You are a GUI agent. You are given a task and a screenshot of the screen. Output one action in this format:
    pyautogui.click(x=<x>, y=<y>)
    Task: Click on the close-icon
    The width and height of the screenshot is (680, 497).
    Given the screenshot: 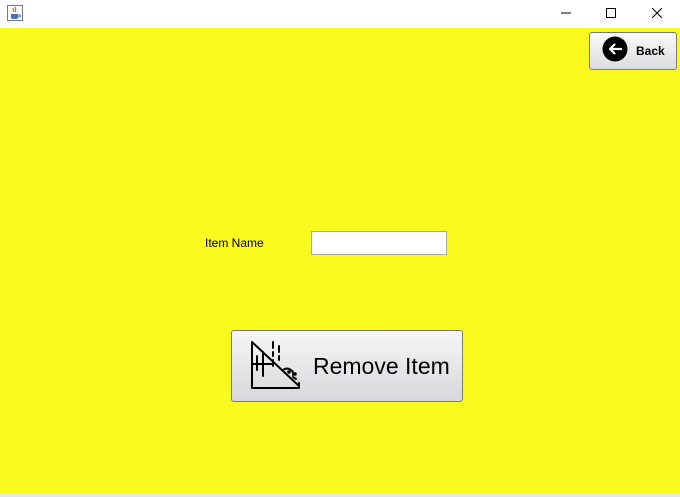 What is the action you would take?
    pyautogui.click(x=657, y=14)
    